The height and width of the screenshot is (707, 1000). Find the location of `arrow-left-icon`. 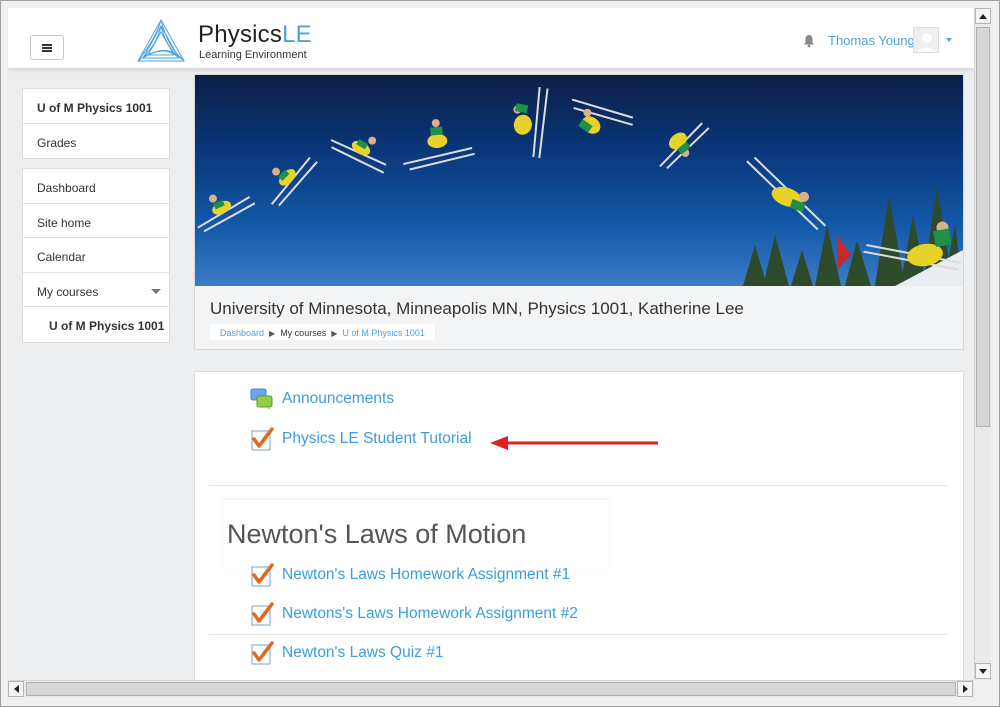

arrow-left-icon is located at coordinates (16, 689).